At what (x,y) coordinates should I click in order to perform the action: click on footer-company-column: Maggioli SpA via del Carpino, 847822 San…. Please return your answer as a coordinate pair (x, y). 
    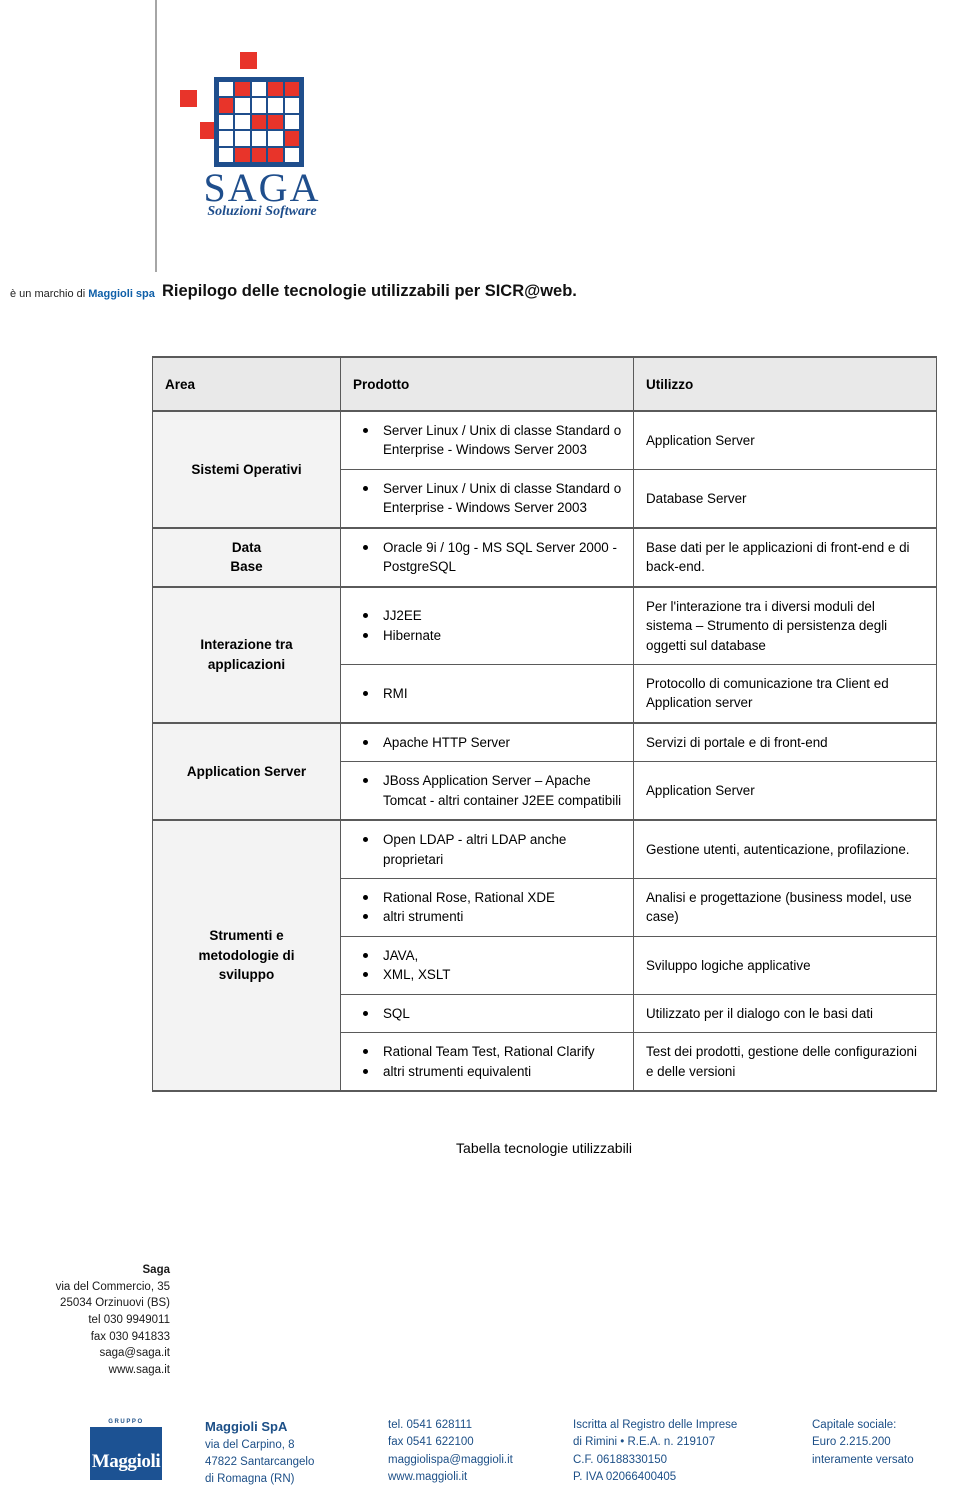
    Looking at the image, I should click on (259, 1452).